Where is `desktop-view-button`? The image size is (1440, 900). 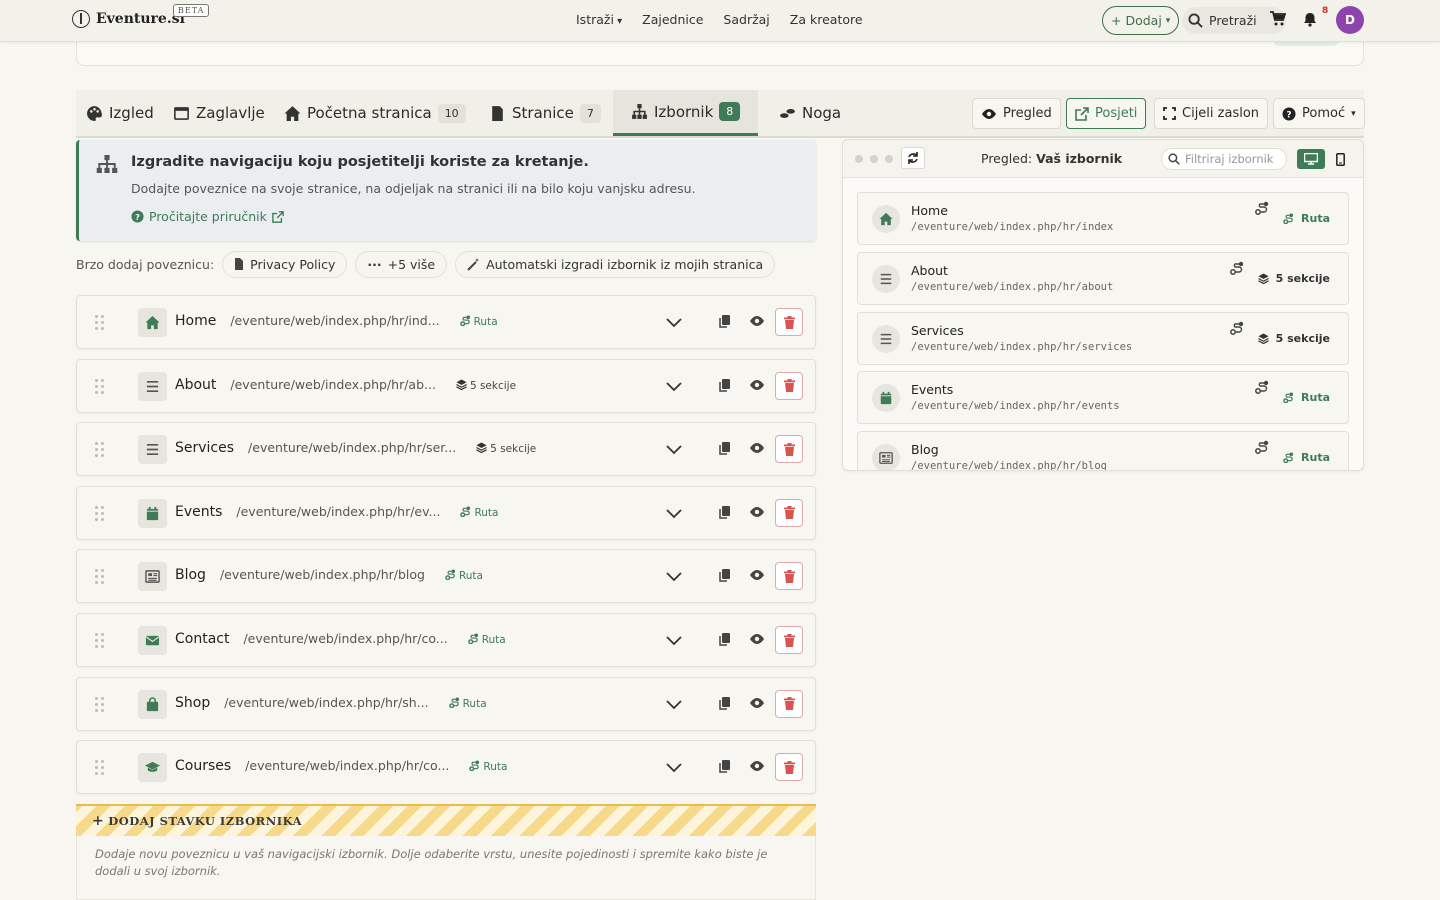 desktop-view-button is located at coordinates (1311, 159).